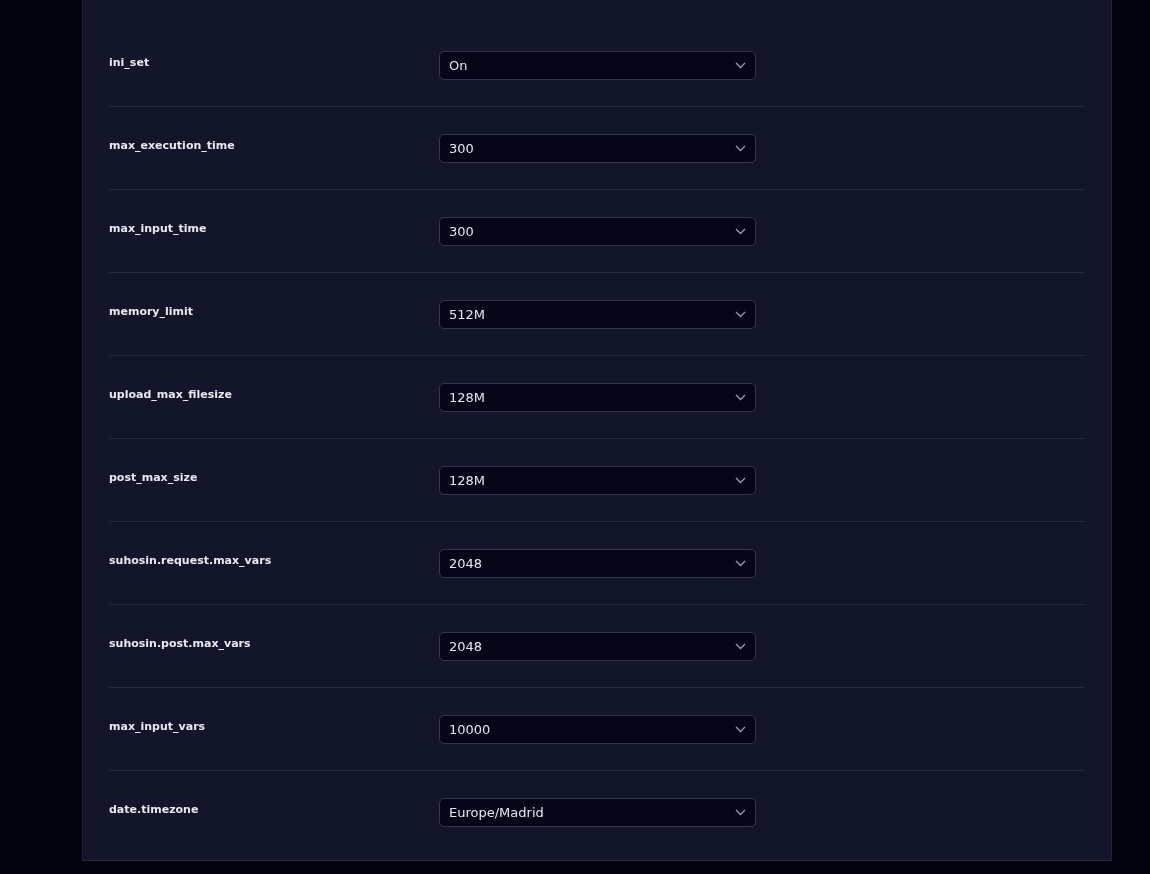 This screenshot has height=874, width=1150. Describe the element at coordinates (597, 65) in the screenshot. I see `select-field: On` at that location.